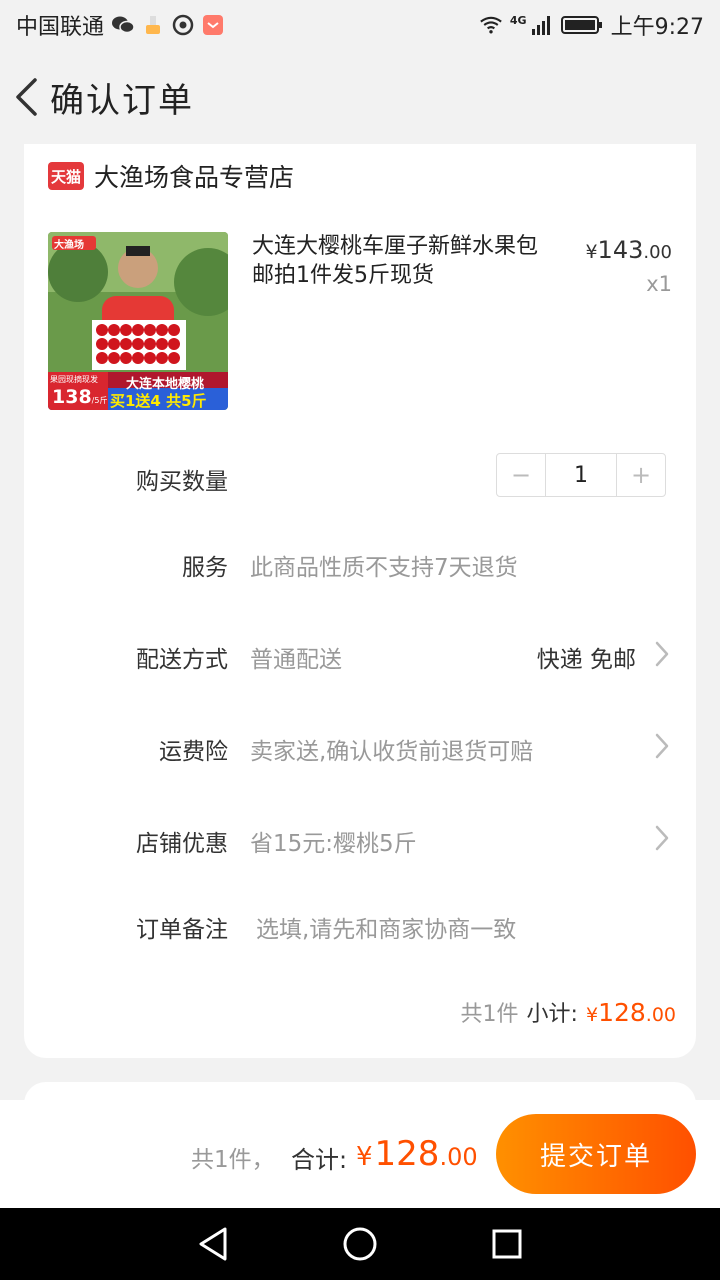 This screenshot has width=720, height=1280. What do you see at coordinates (489, 1014) in the screenshot?
I see `subtotal-count: 共1件` at bounding box center [489, 1014].